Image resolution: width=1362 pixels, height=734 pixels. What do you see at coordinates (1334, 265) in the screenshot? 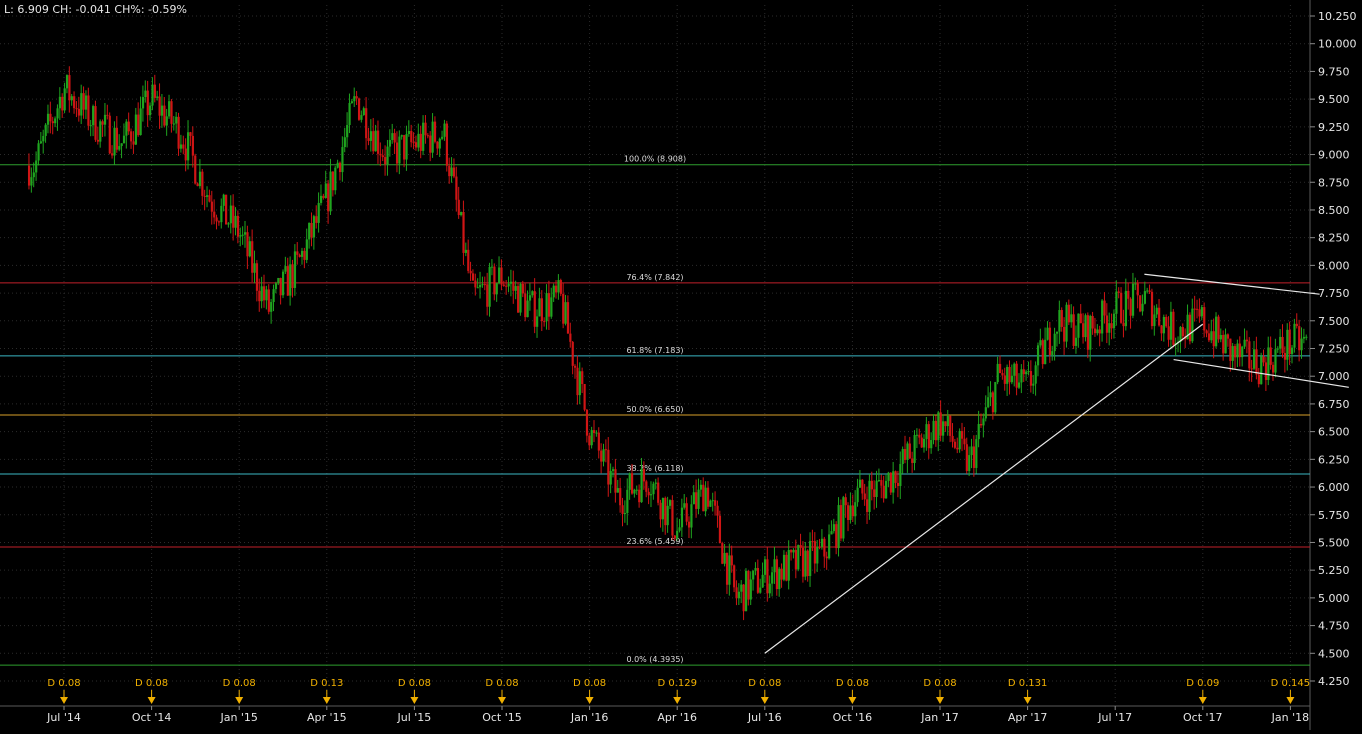
I see `y-tick-label: 8.000` at bounding box center [1334, 265].